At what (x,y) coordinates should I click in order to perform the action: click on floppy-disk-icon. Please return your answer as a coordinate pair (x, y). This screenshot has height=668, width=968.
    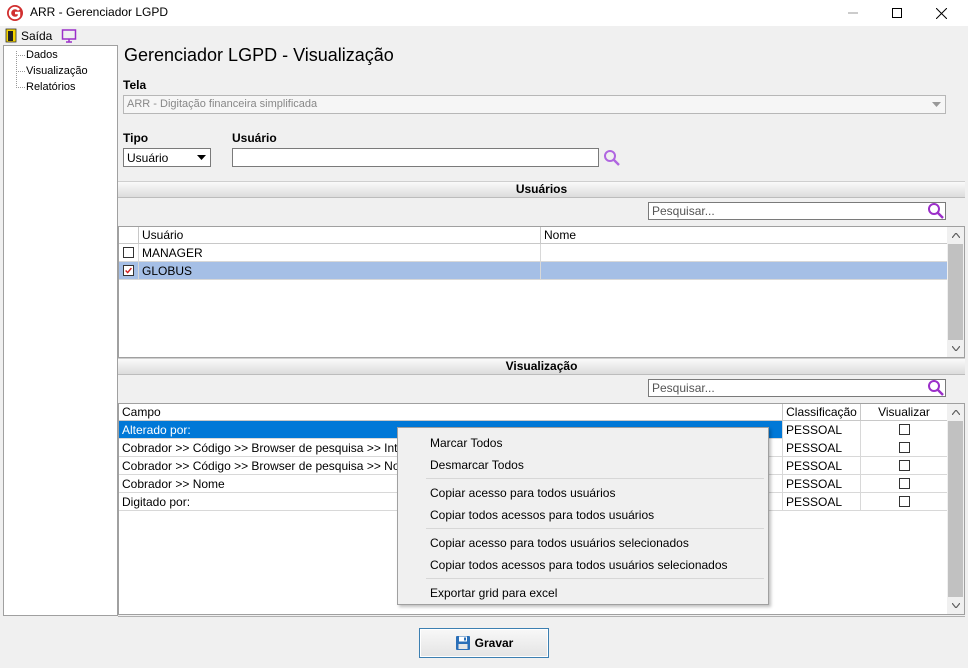
    Looking at the image, I should click on (462, 643).